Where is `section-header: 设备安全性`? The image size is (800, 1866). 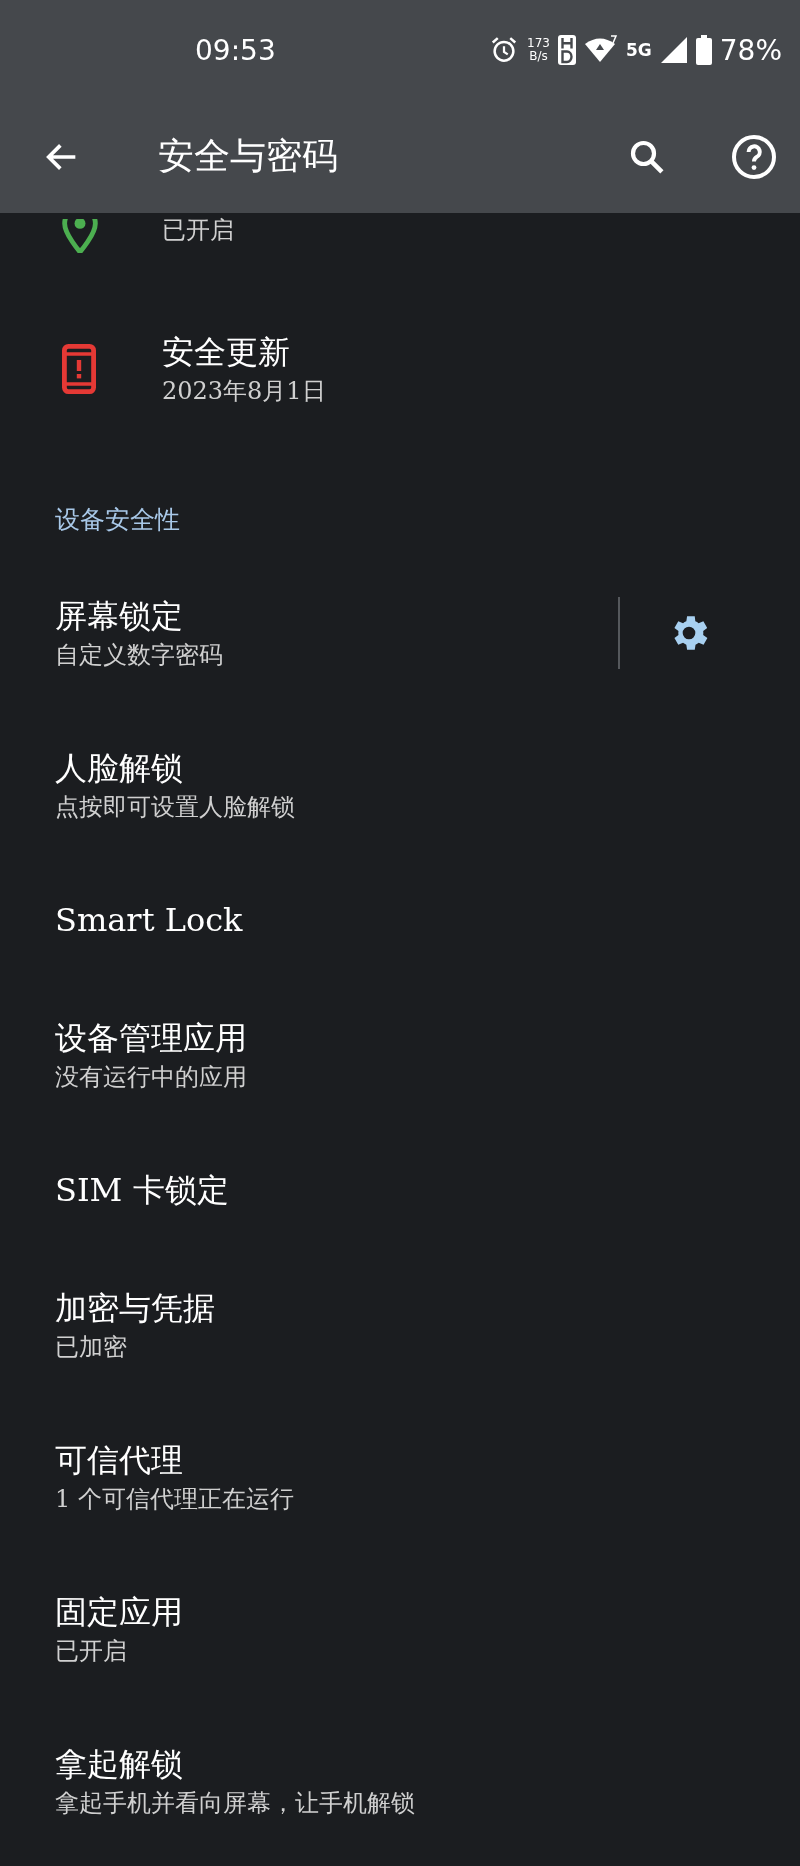 section-header: 设备安全性 is located at coordinates (117, 520).